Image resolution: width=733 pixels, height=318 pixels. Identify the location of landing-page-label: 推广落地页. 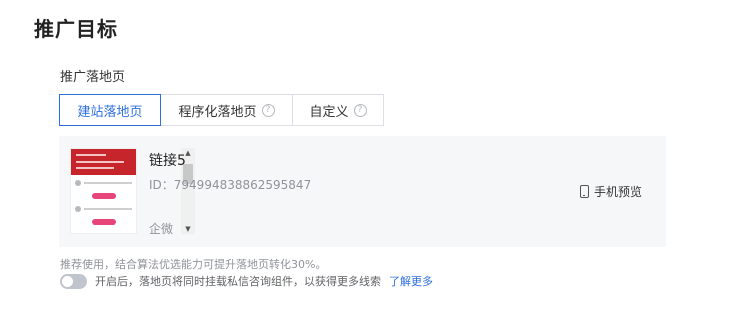
(93, 77).